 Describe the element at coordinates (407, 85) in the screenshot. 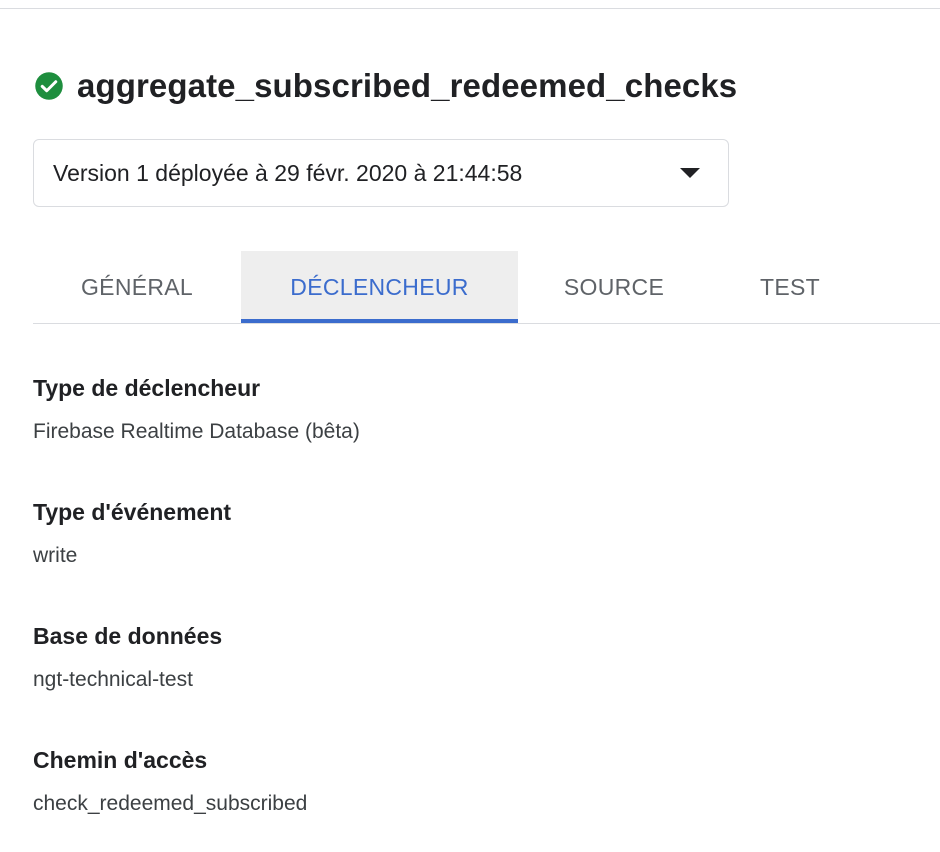

I see `function-title: aggregate_subscribed_redeemed_checks` at that location.